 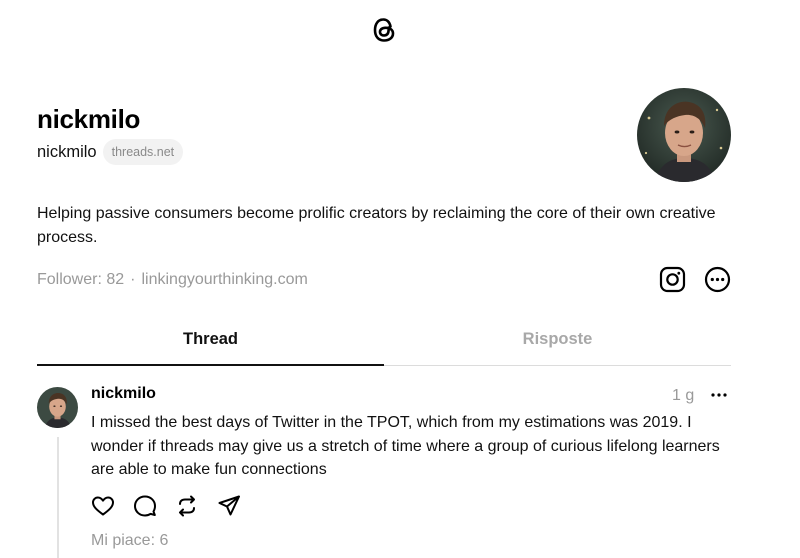 I want to click on instagram-icon, so click(x=672, y=279).